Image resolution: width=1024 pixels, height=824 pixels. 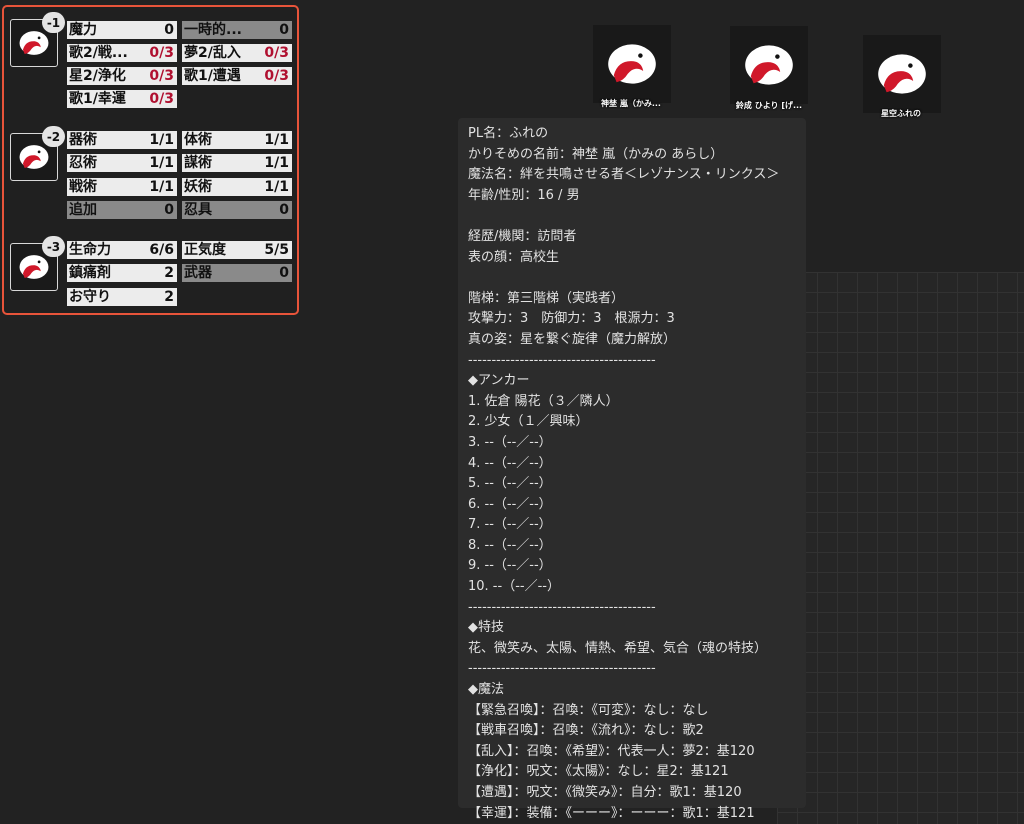 I want to click on detail-line: 攻撃力：3 防御力：3 根源力：3, so click(x=571, y=319).